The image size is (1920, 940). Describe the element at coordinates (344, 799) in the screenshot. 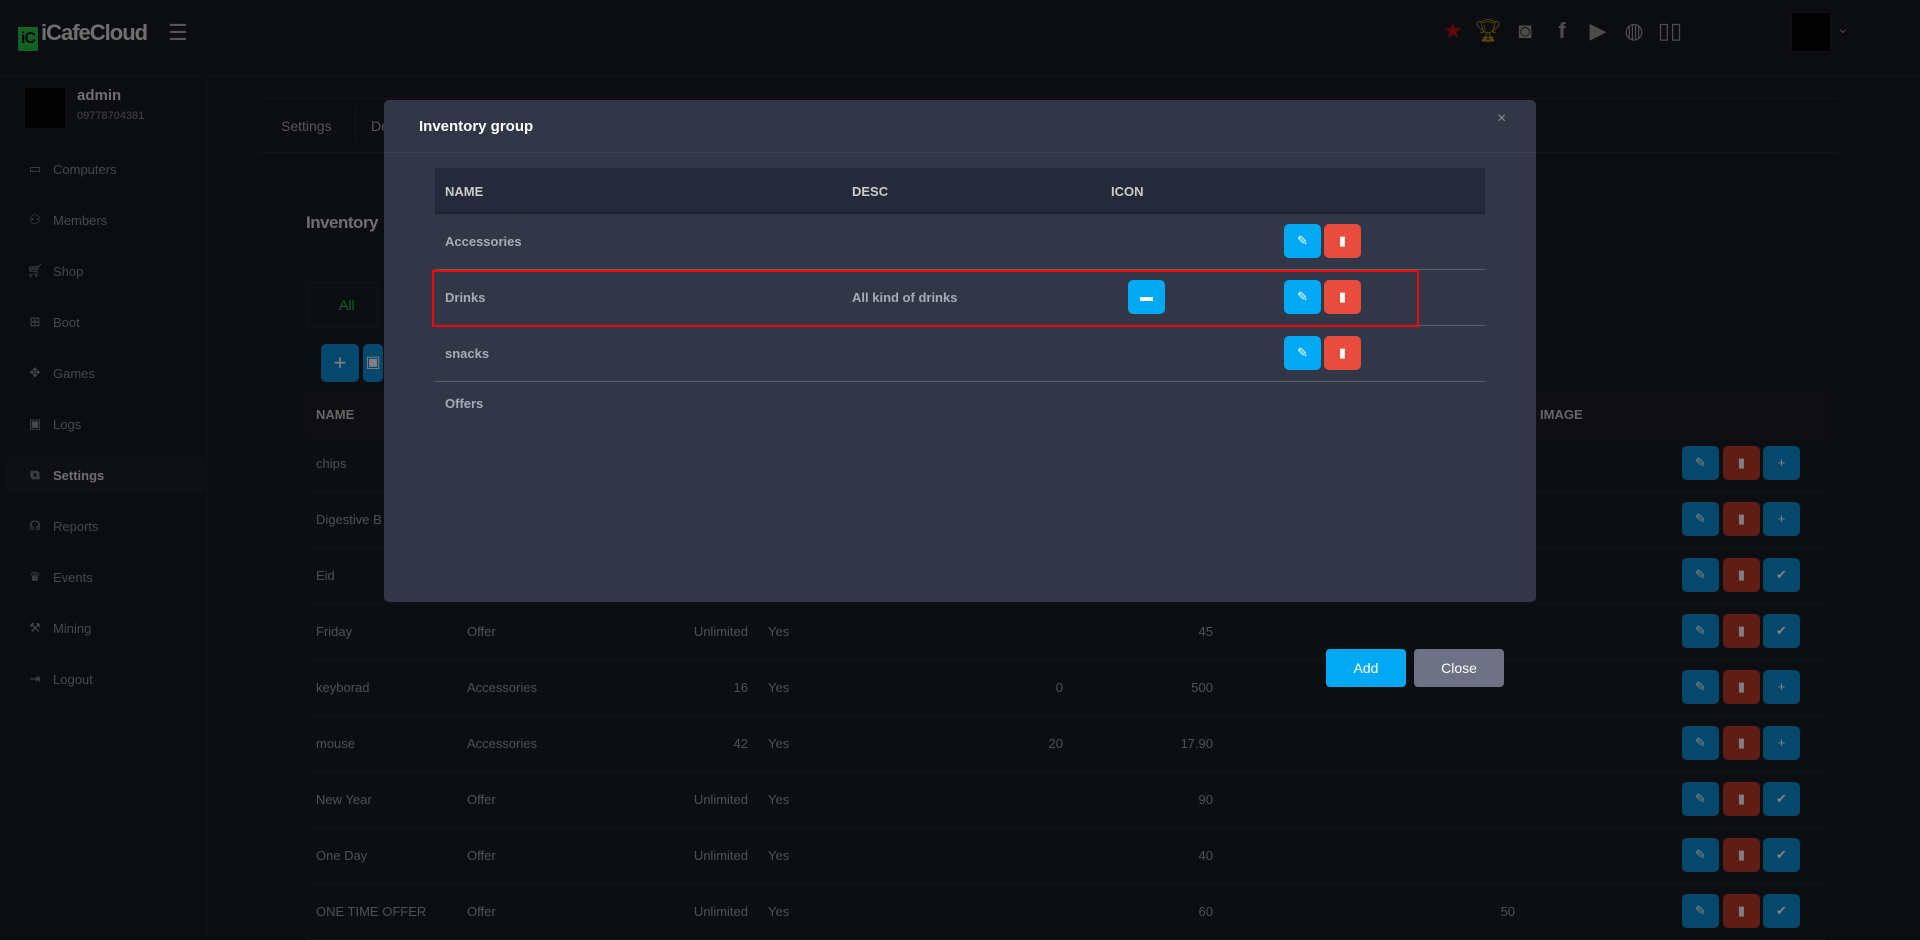

I see `item-name: New Year` at that location.